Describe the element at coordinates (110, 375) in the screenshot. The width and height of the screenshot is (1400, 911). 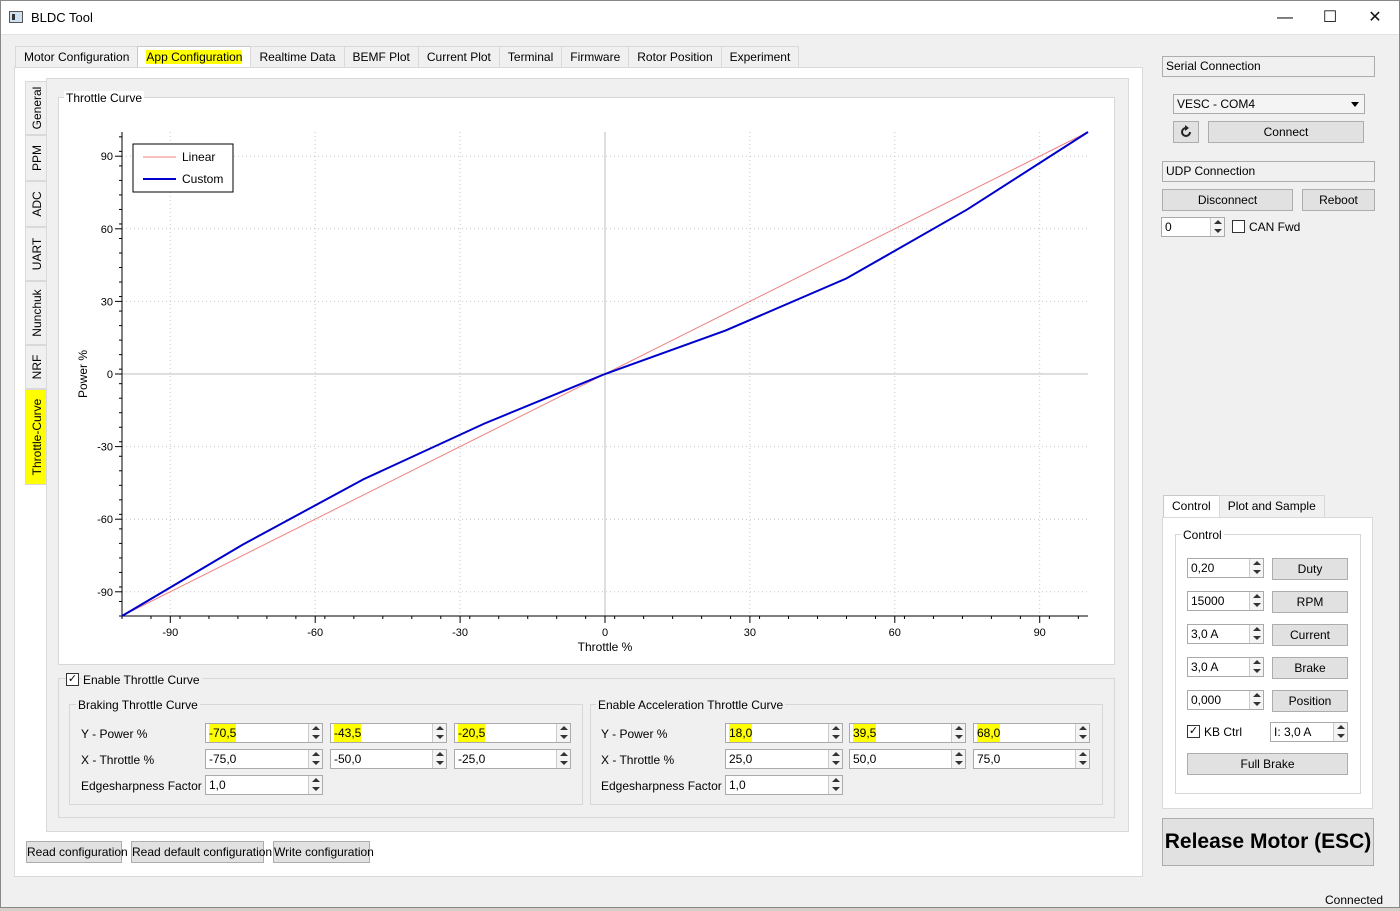
I see `y-tick-label: 0` at that location.